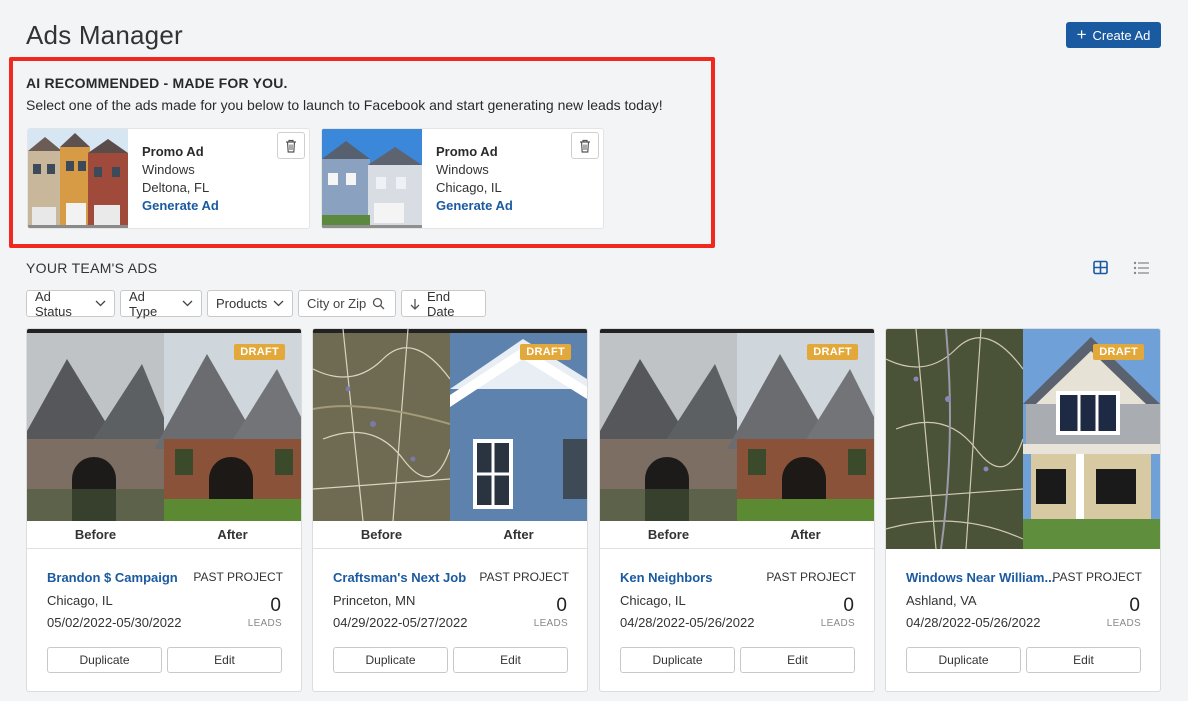 The width and height of the screenshot is (1188, 701). I want to click on create-ad-button: + Create Ad, so click(1113, 35).